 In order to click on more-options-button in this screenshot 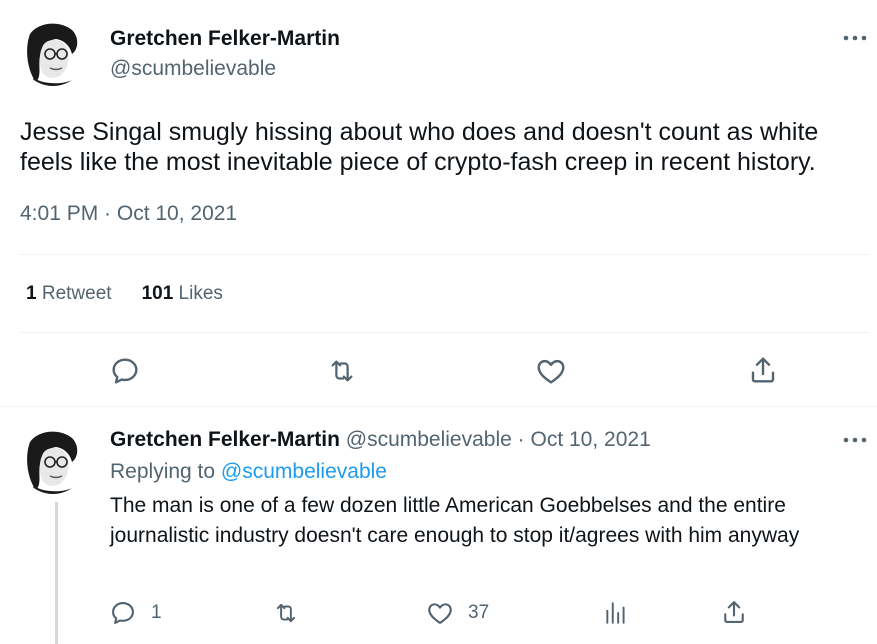, I will do `click(855, 38)`.